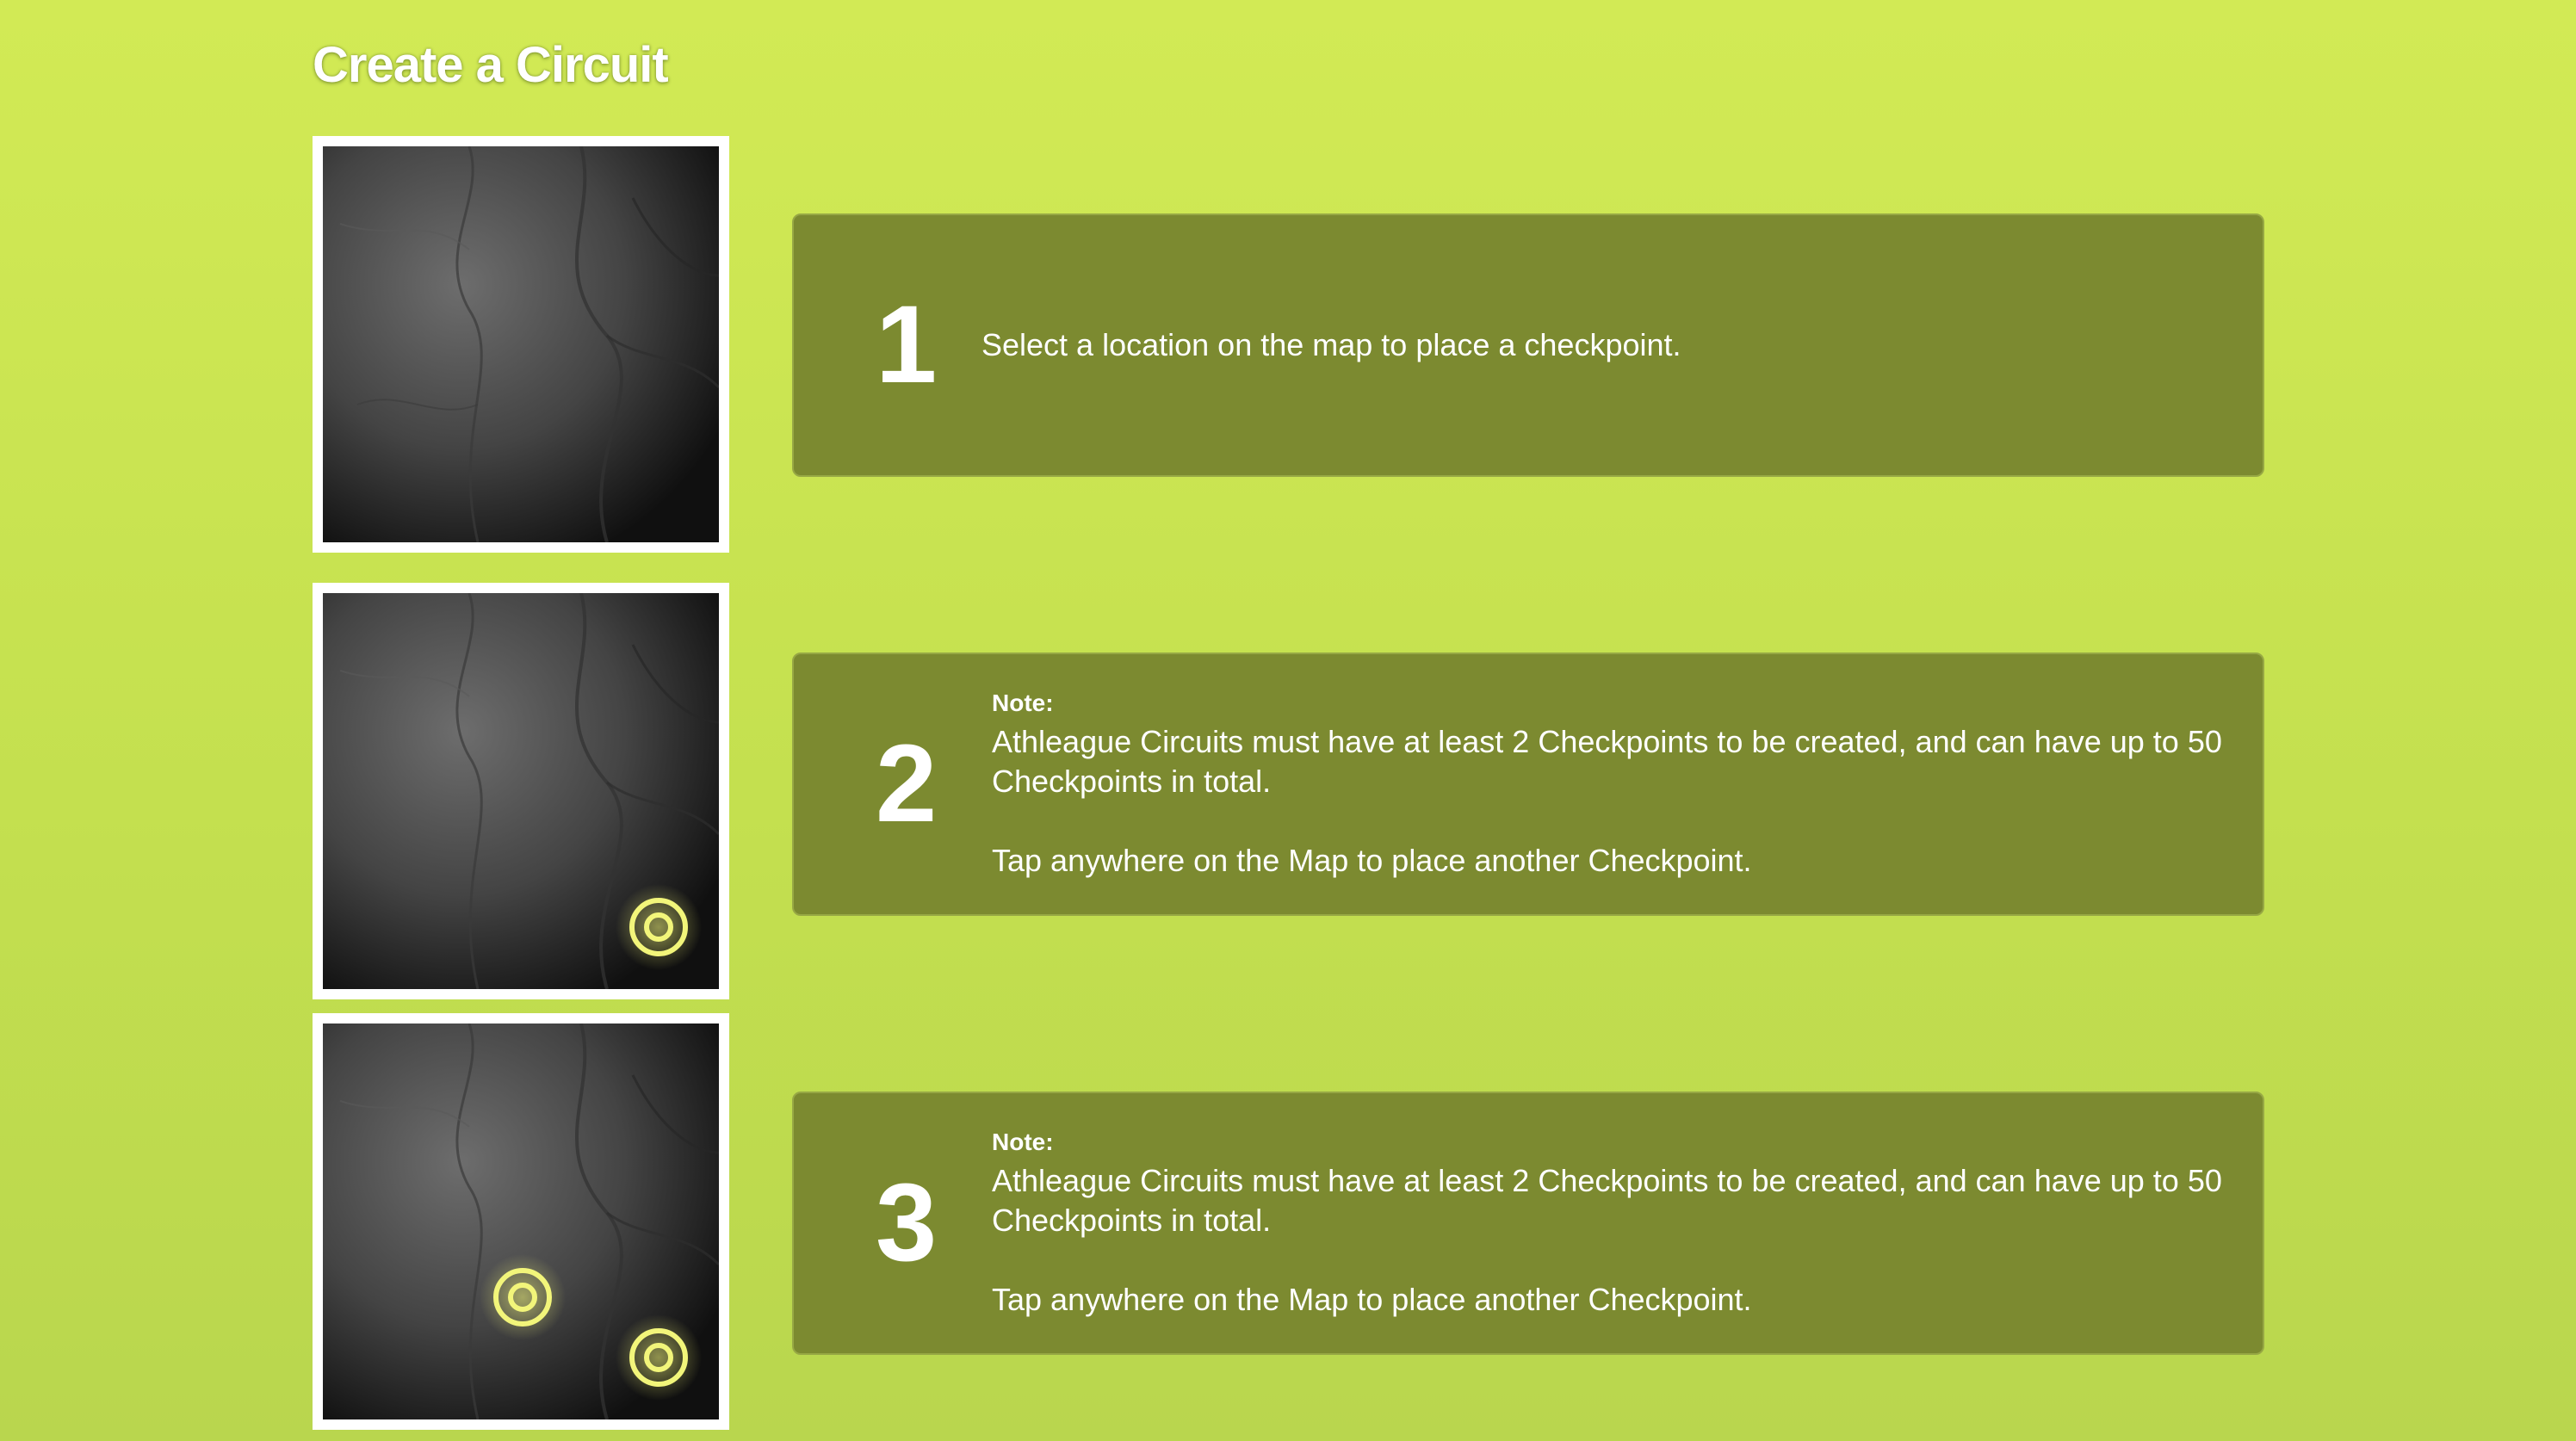  What do you see at coordinates (907, 783) in the screenshot?
I see `step-number: 2` at bounding box center [907, 783].